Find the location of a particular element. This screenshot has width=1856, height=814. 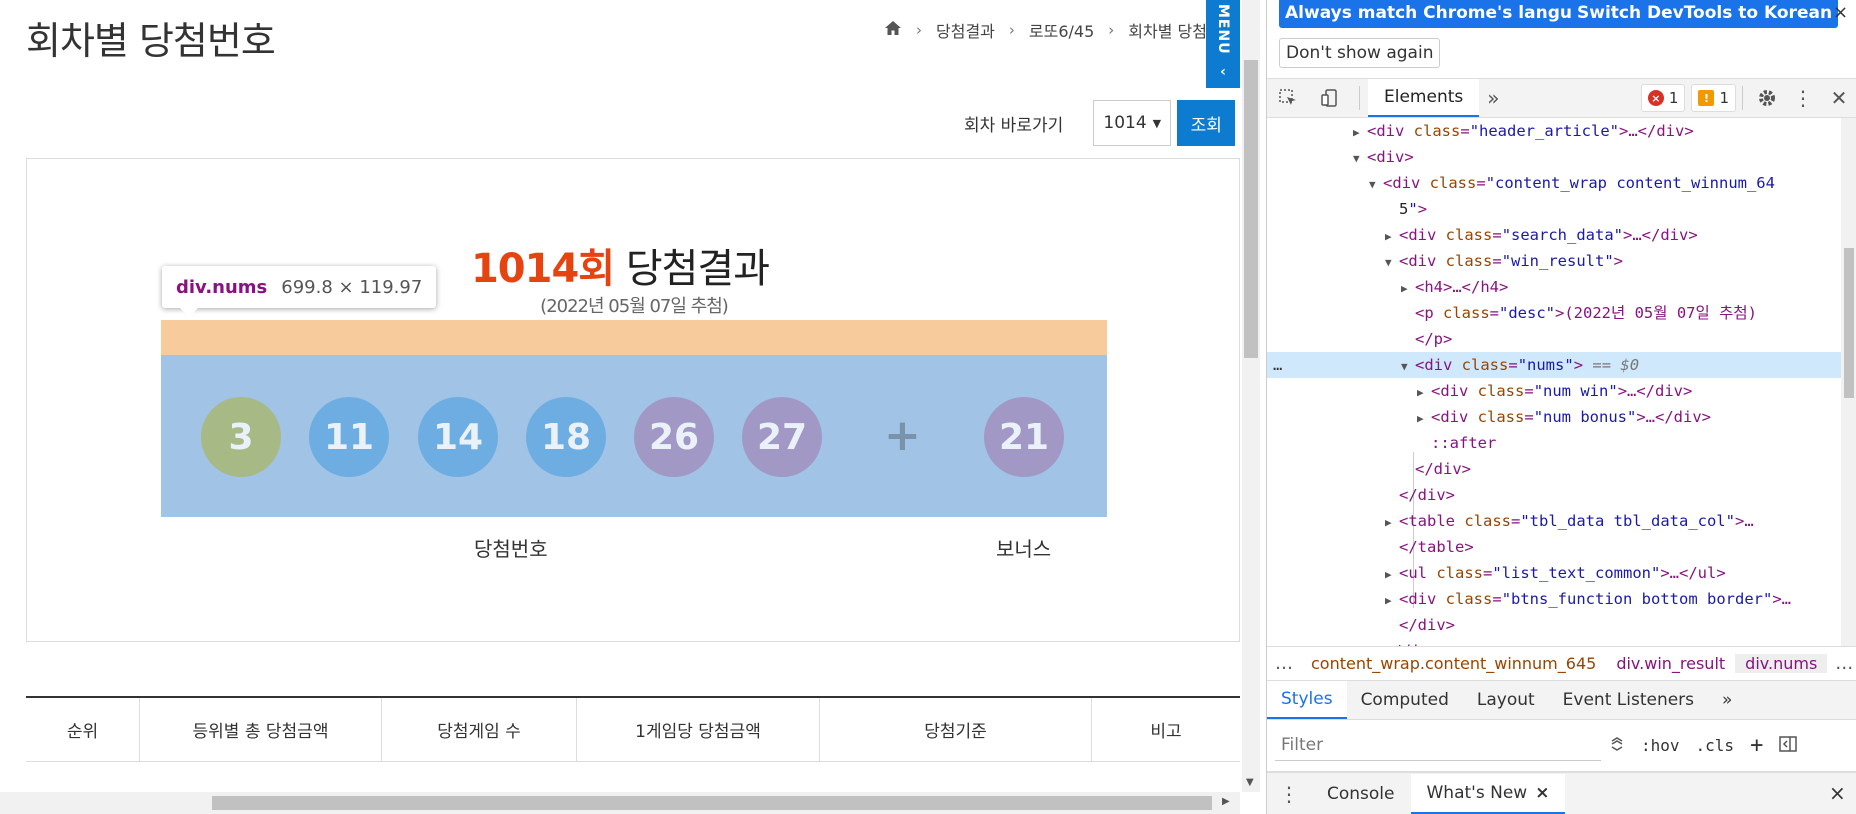

tab-elements: Elements is located at coordinates (1424, 98).